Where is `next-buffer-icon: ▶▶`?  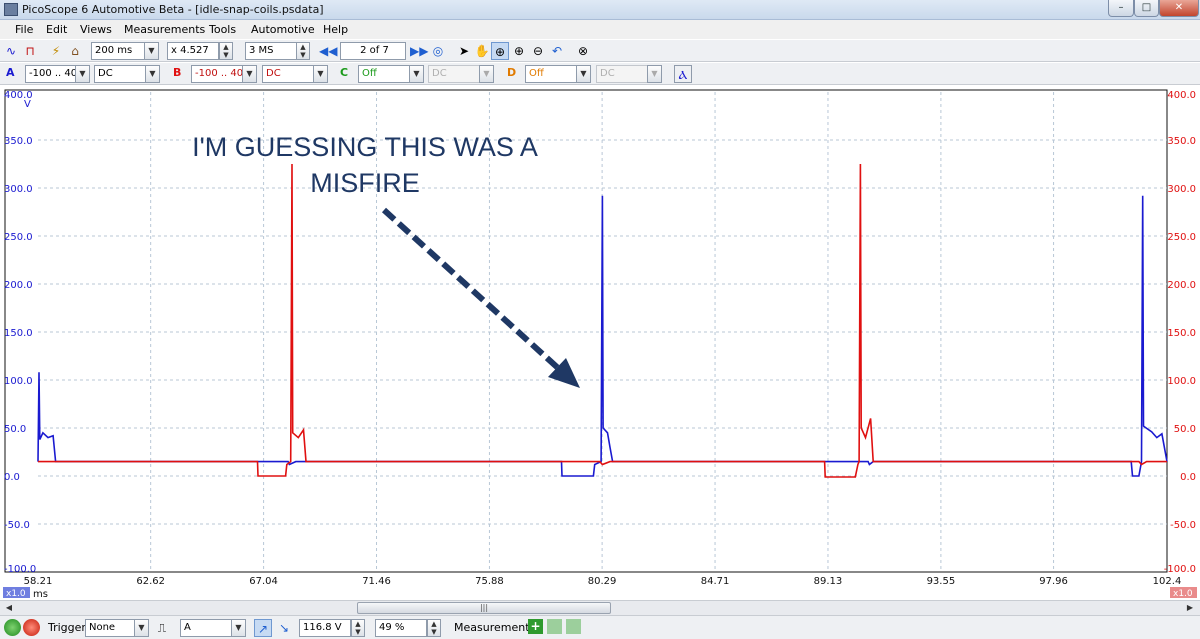 next-buffer-icon: ▶▶ is located at coordinates (419, 51).